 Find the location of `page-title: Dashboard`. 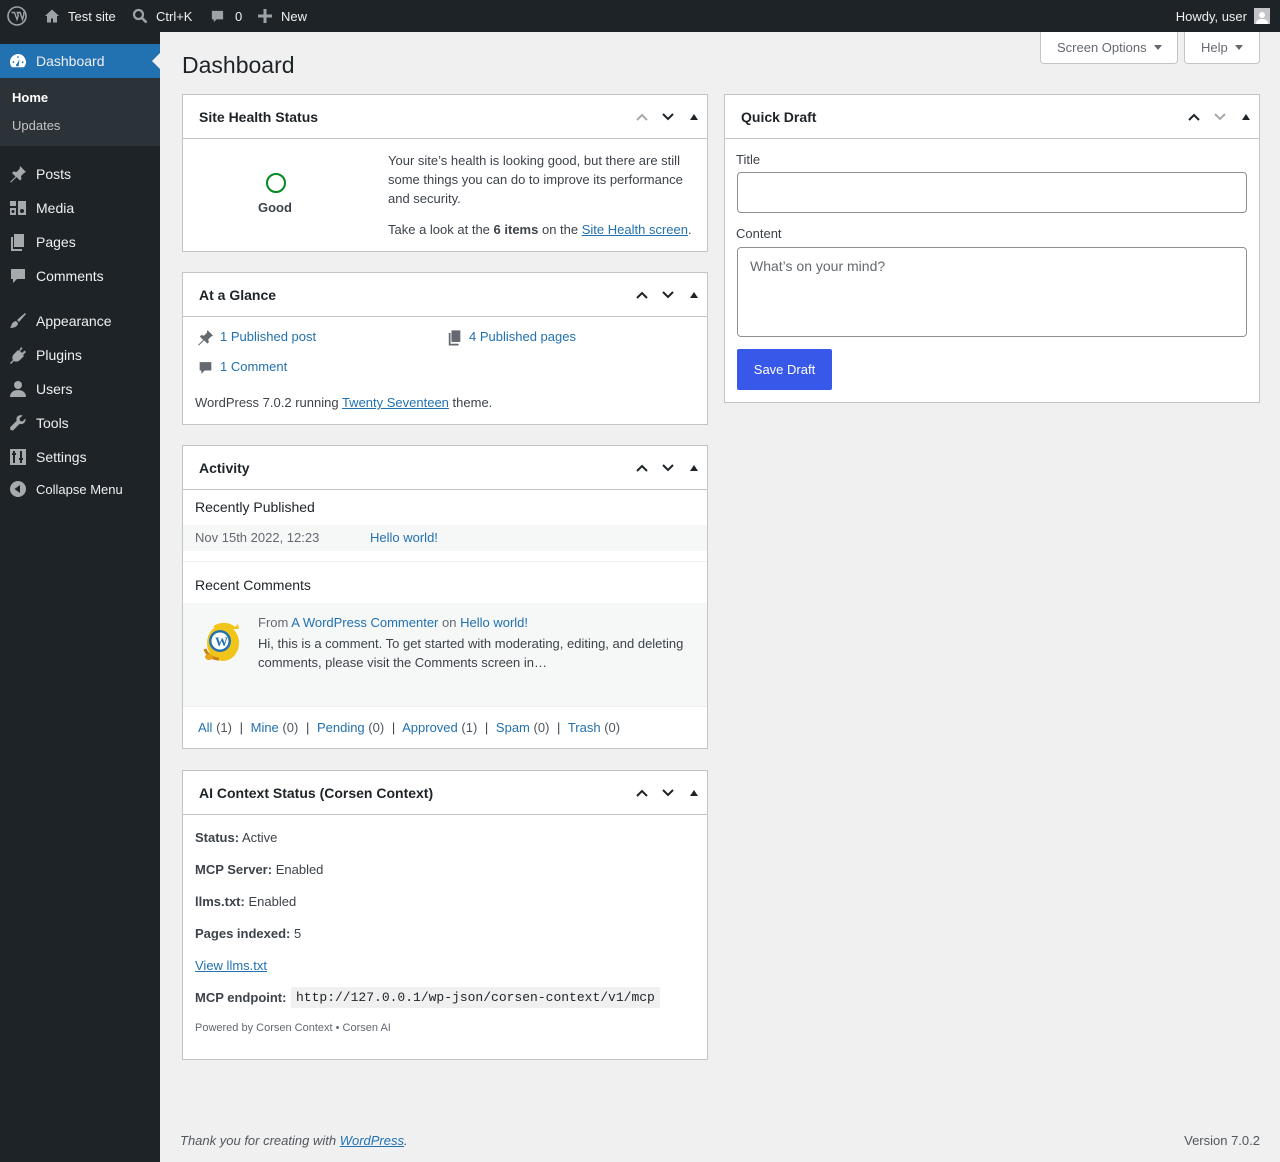

page-title: Dashboard is located at coordinates (238, 65).